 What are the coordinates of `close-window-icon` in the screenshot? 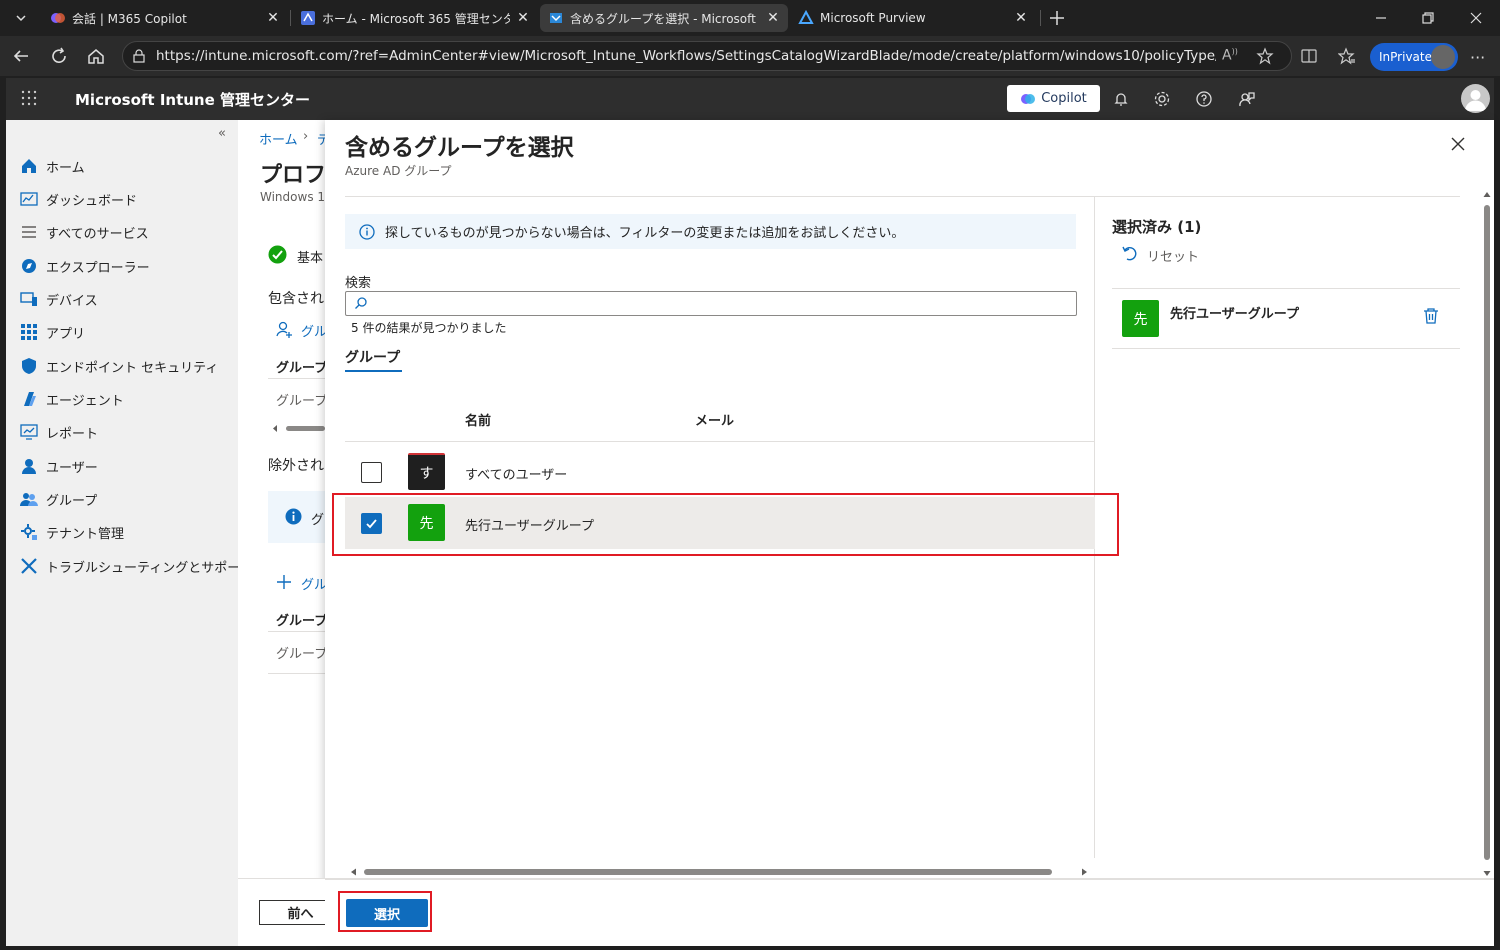 It's located at (1476, 18).